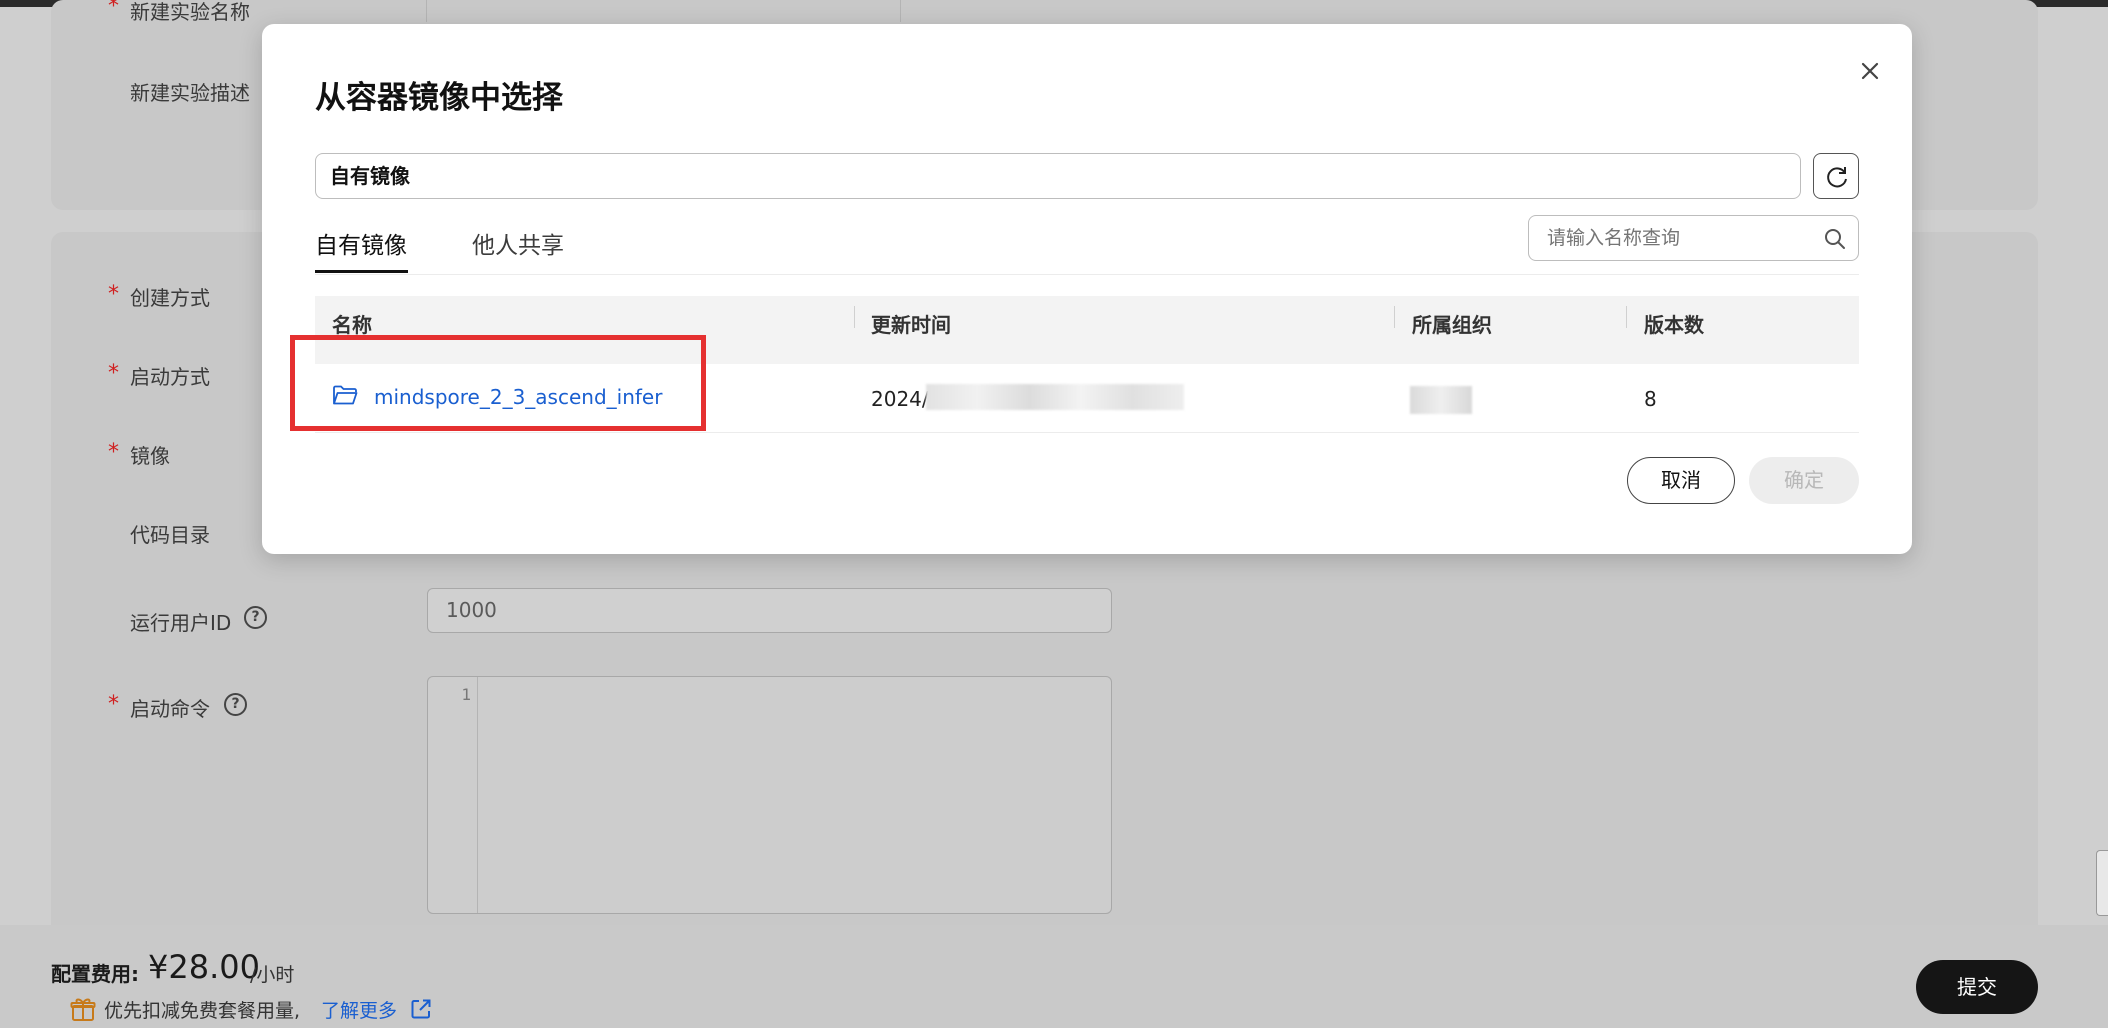 The width and height of the screenshot is (2108, 1028). Describe the element at coordinates (170, 709) in the screenshot. I see `start-command-label: 启动命令` at that location.